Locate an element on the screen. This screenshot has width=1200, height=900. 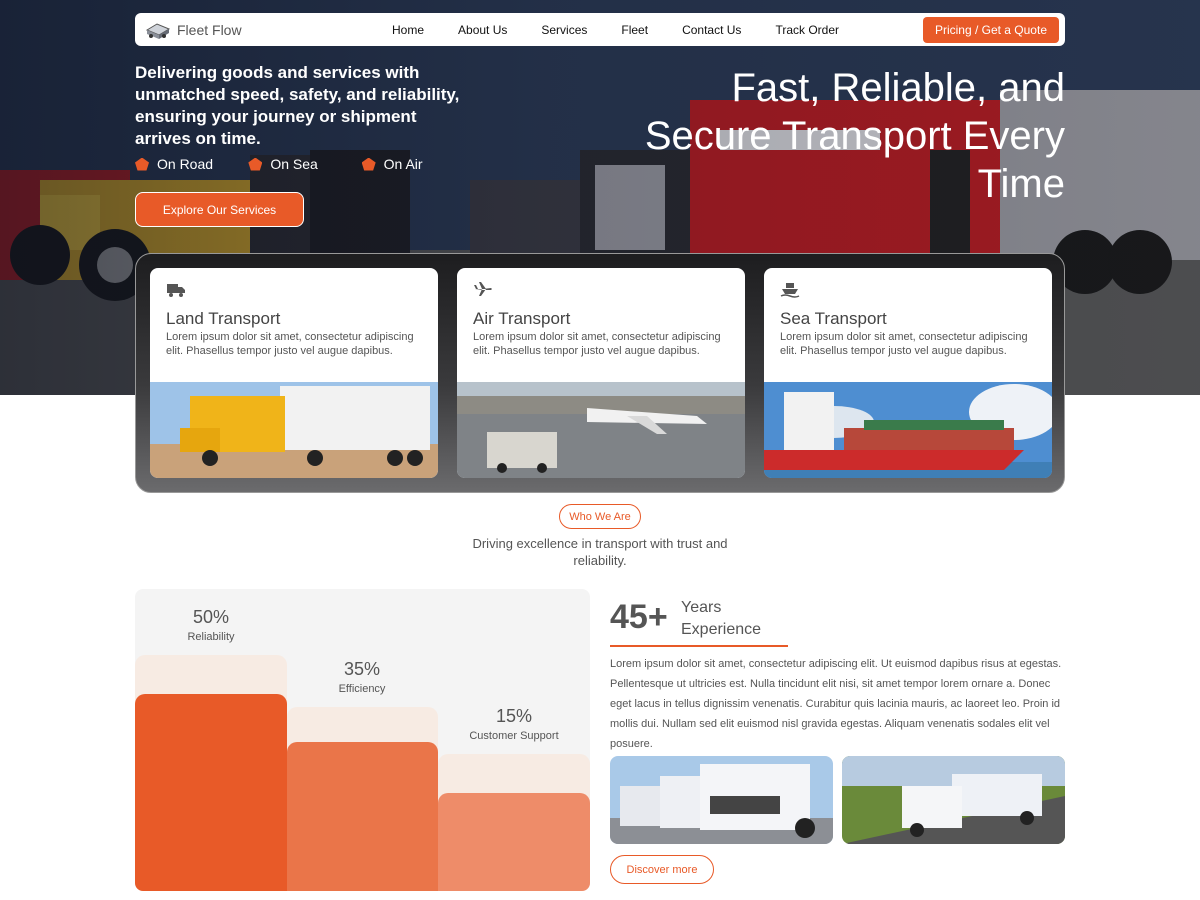
stat-value: 35% is located at coordinates (362, 669).